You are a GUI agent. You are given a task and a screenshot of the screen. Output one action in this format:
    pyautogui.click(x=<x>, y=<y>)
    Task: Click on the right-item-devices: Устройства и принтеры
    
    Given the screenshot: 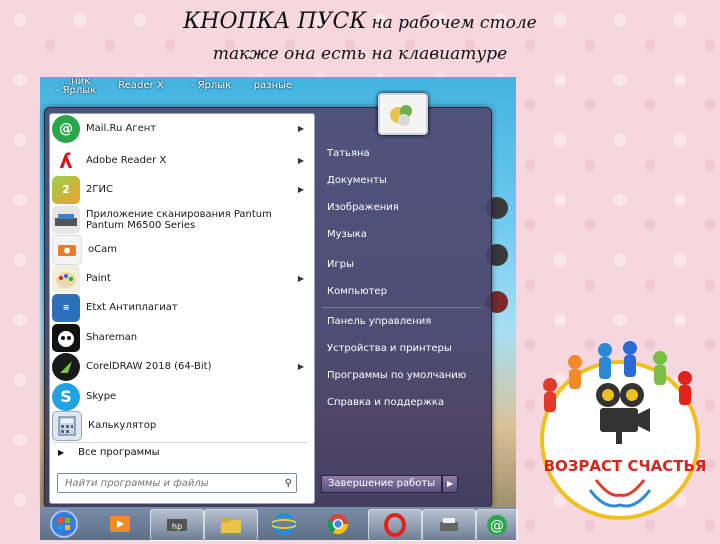 What is the action you would take?
    pyautogui.click(x=389, y=348)
    